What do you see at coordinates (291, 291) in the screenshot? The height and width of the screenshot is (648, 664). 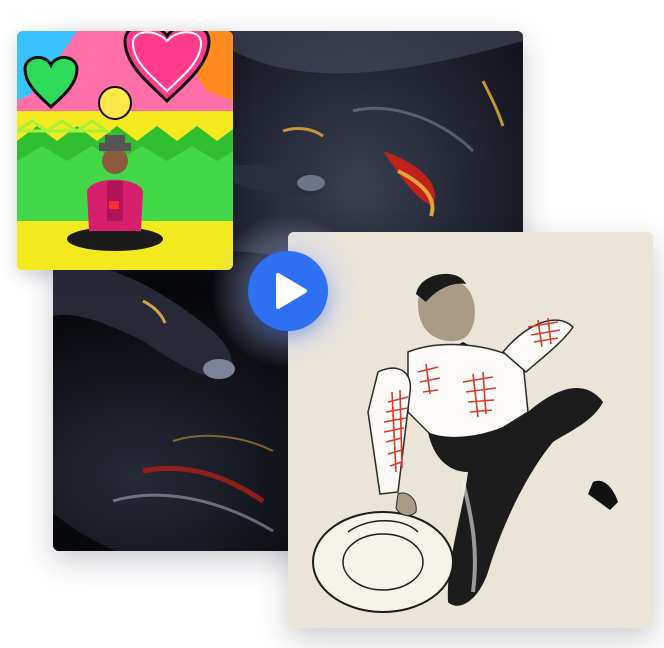 I see `play-icon` at bounding box center [291, 291].